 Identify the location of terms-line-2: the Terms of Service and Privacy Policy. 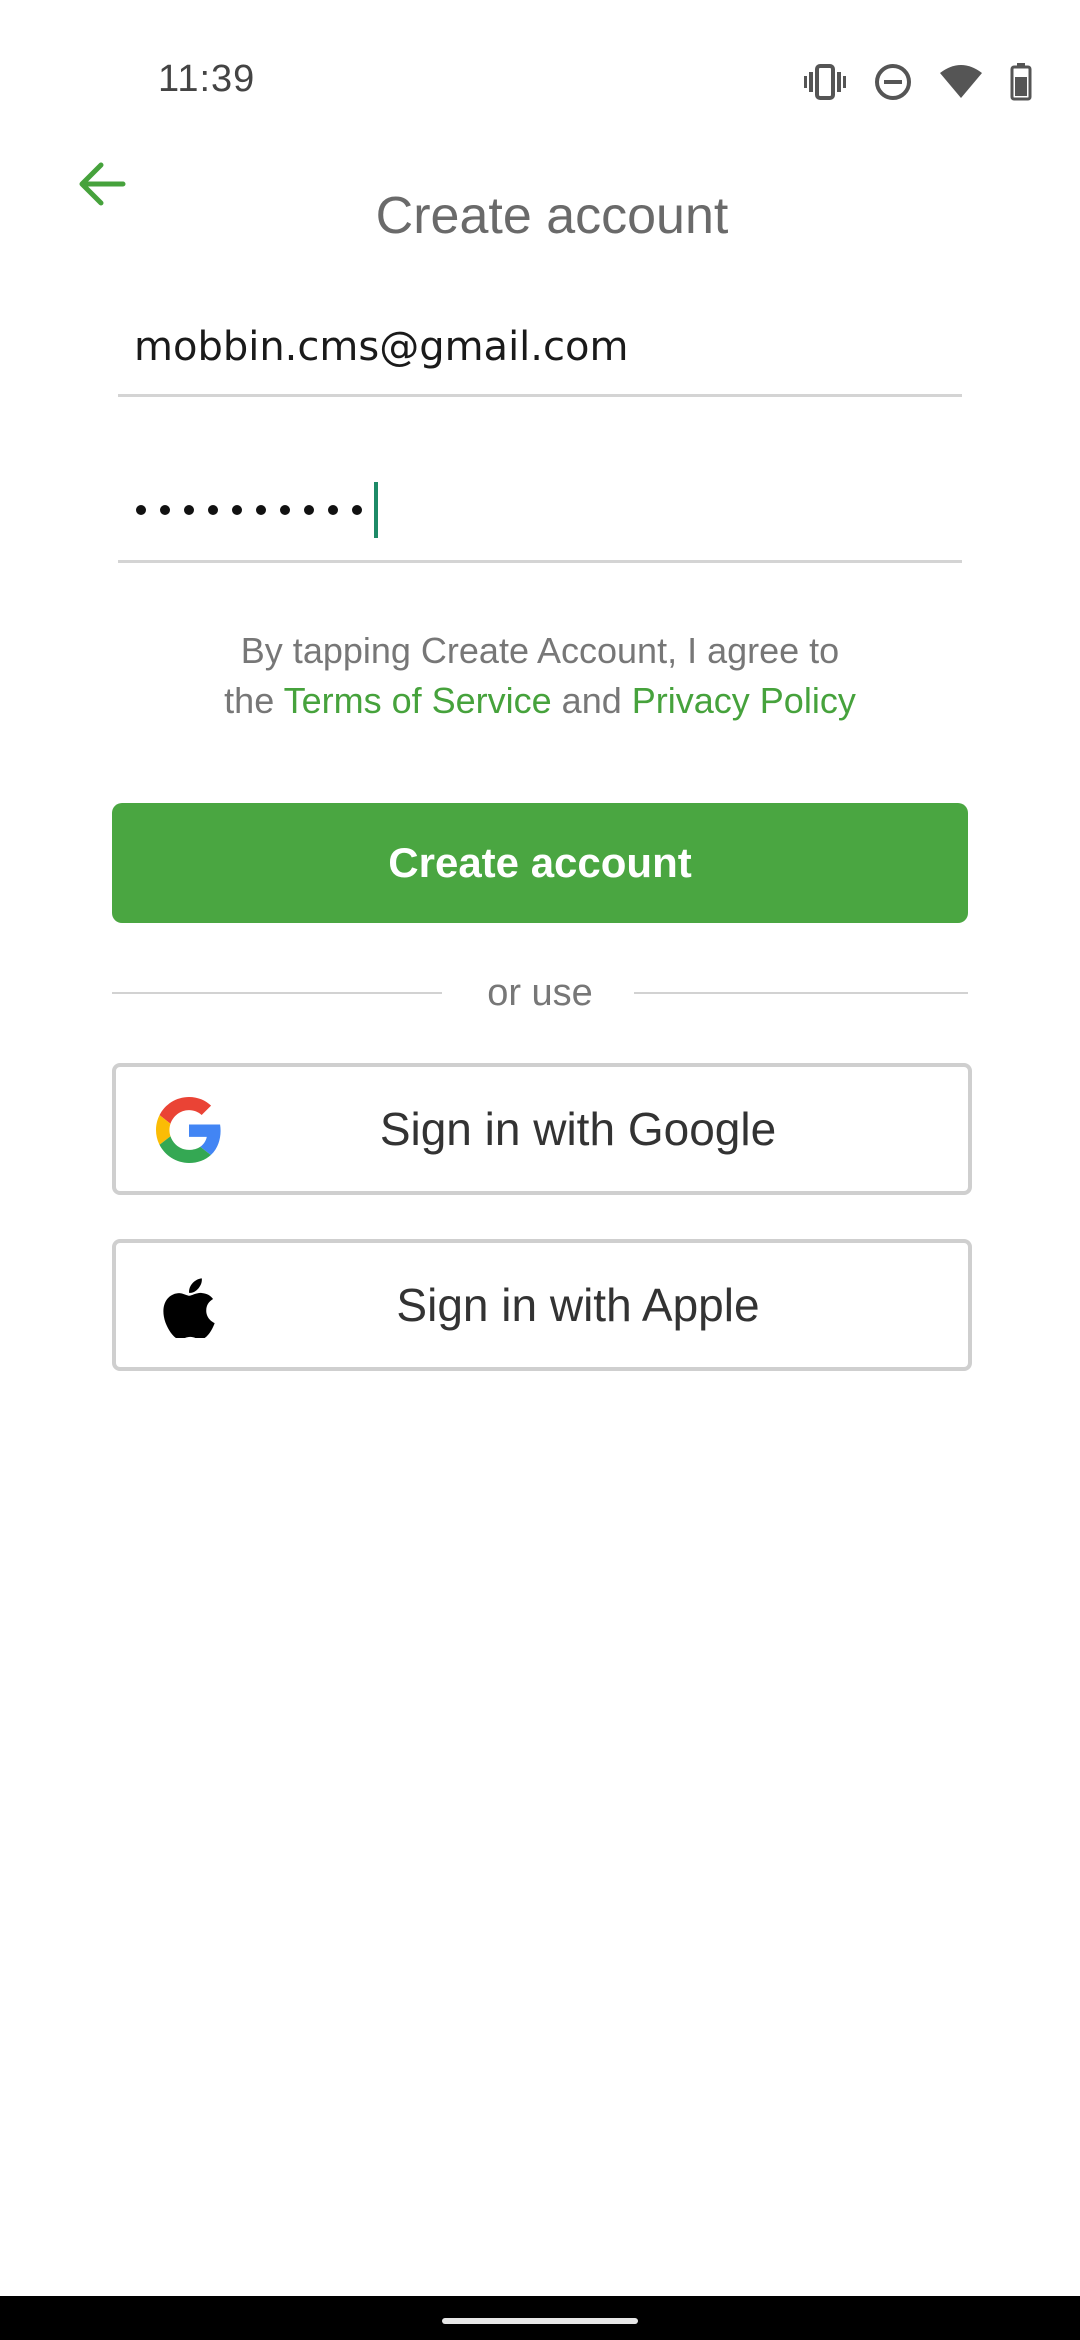
(540, 701).